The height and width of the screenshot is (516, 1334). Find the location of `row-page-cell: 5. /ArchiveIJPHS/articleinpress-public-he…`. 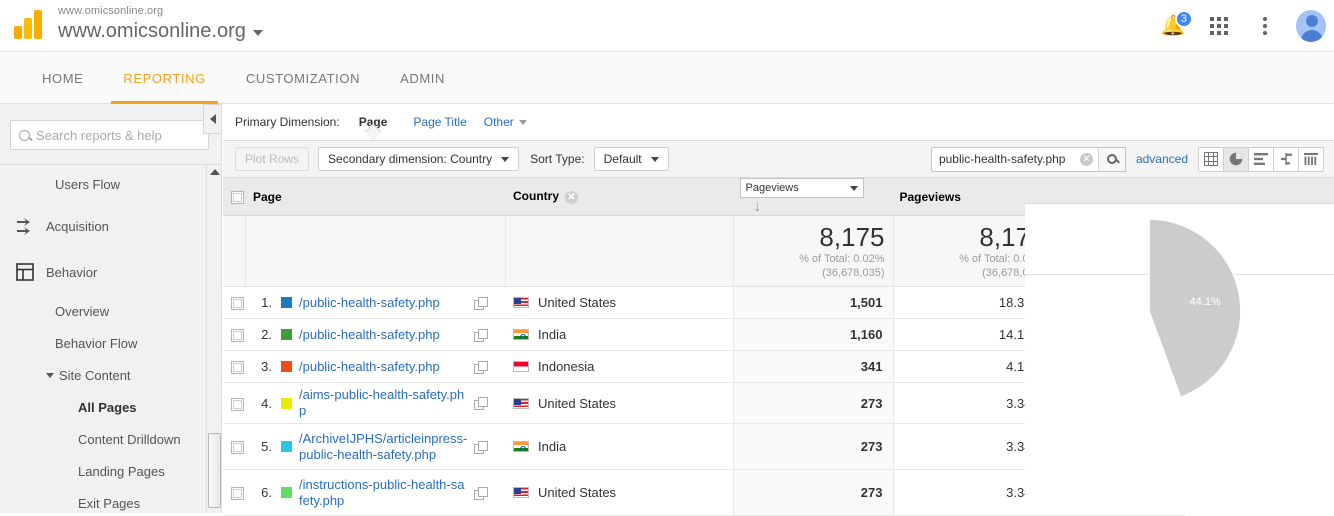

row-page-cell: 5. /ArchiveIJPHS/articleinpress-public-he… is located at coordinates (375, 446).